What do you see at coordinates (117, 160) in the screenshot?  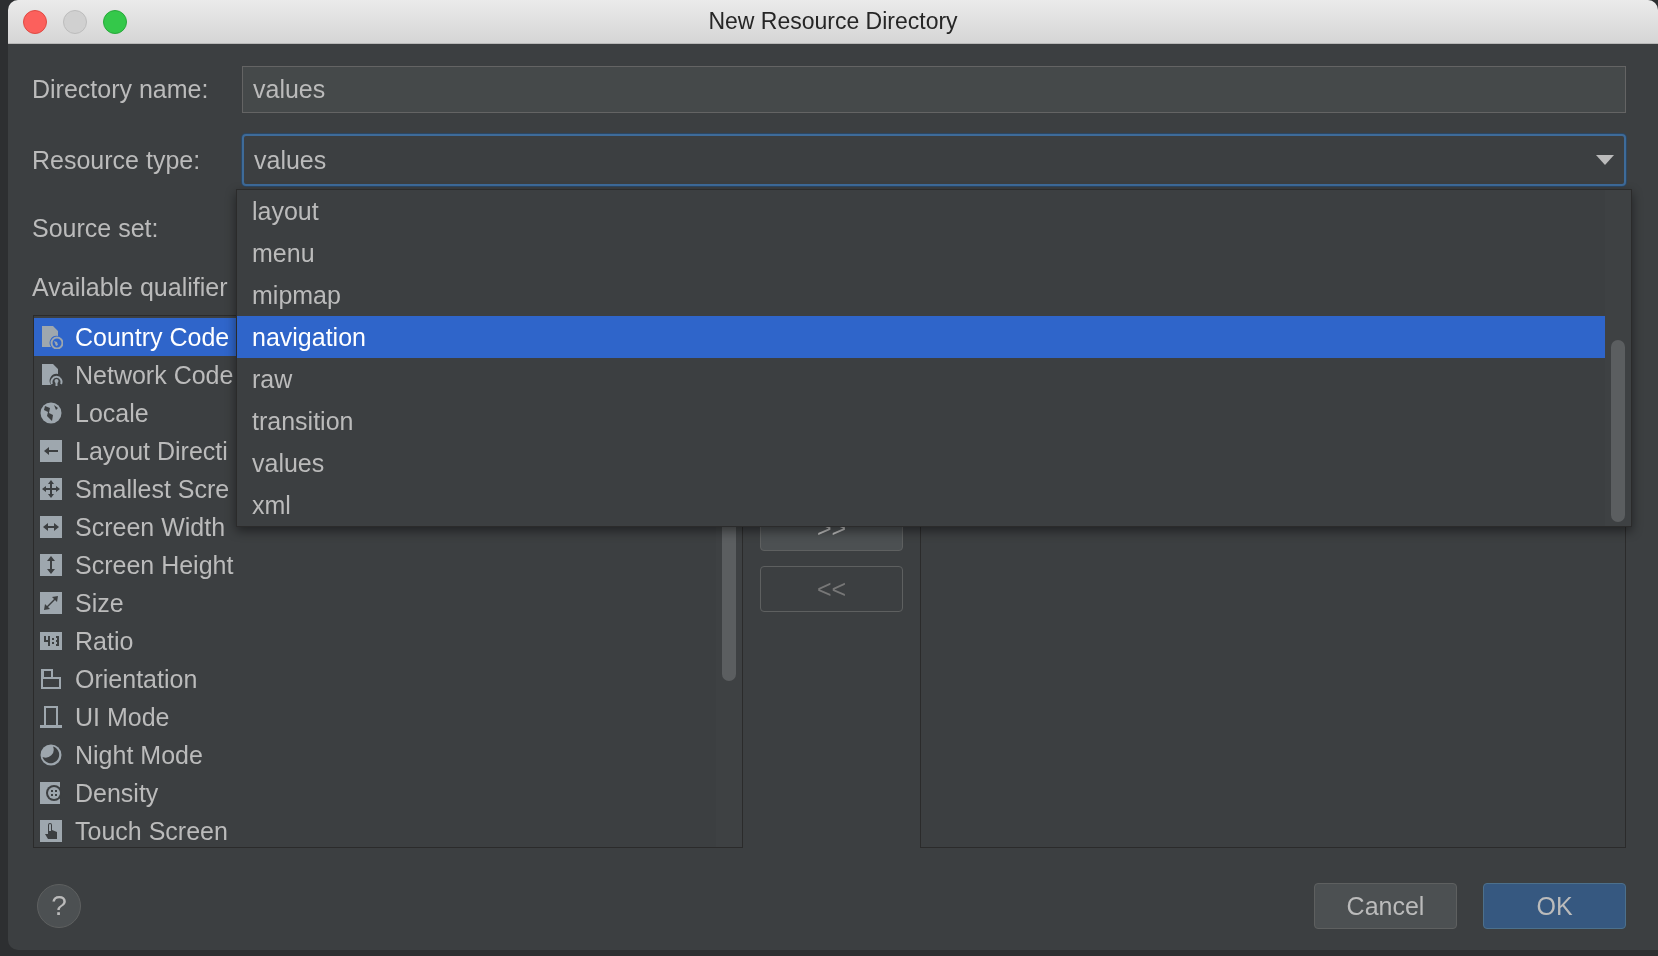 I see `field-label: Resource type:` at bounding box center [117, 160].